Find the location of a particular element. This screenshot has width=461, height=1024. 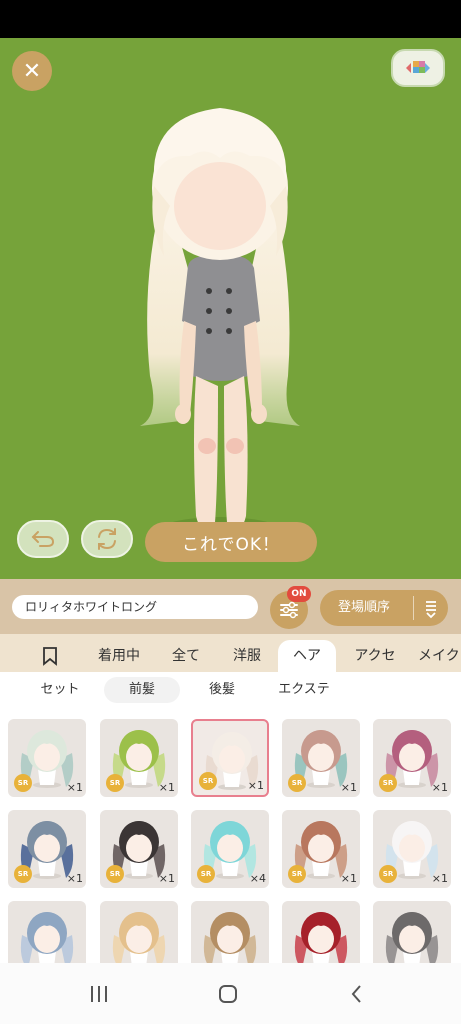

avatar-figure is located at coordinates (220, 326).